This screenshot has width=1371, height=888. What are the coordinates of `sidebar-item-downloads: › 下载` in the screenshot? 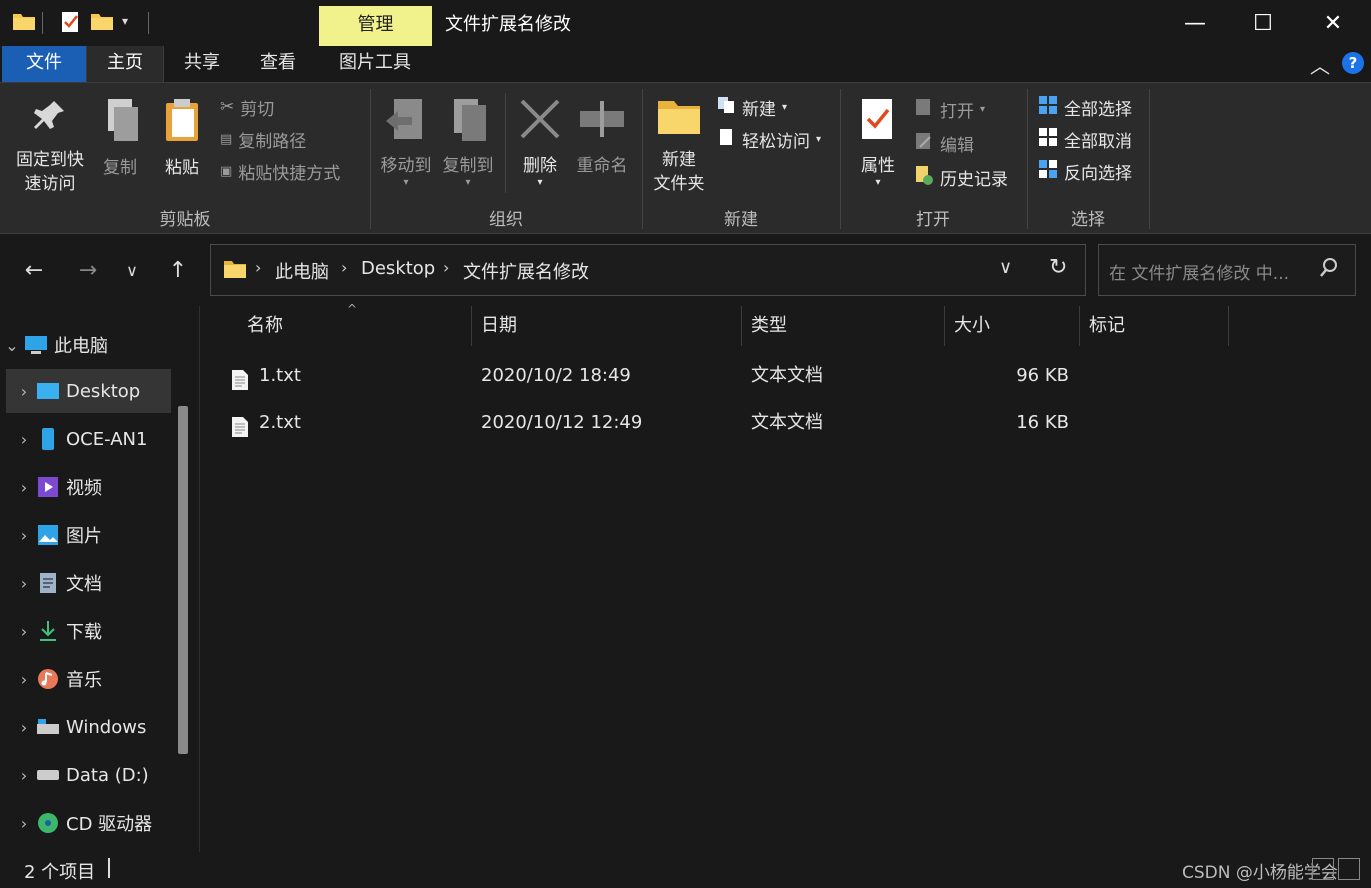 It's located at (88, 631).